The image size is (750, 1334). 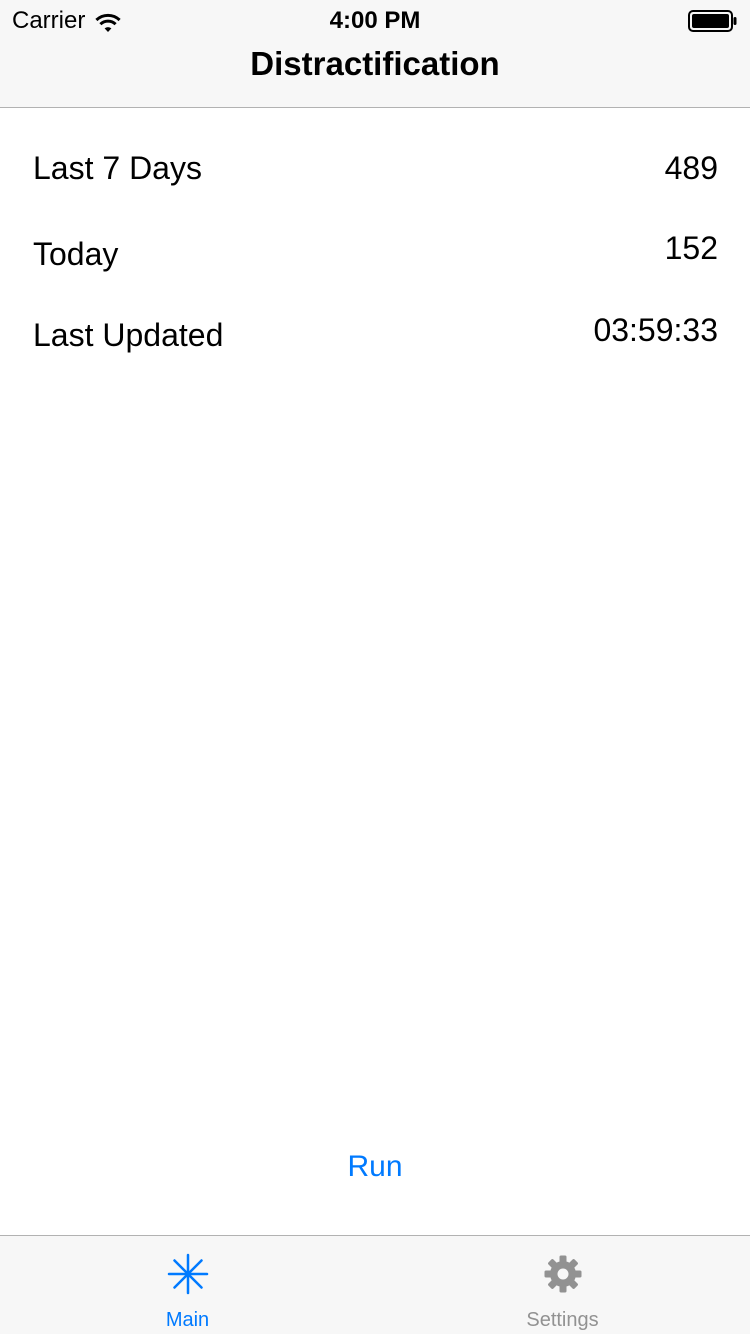 What do you see at coordinates (562, 1320) in the screenshot?
I see `tab-label: Settings` at bounding box center [562, 1320].